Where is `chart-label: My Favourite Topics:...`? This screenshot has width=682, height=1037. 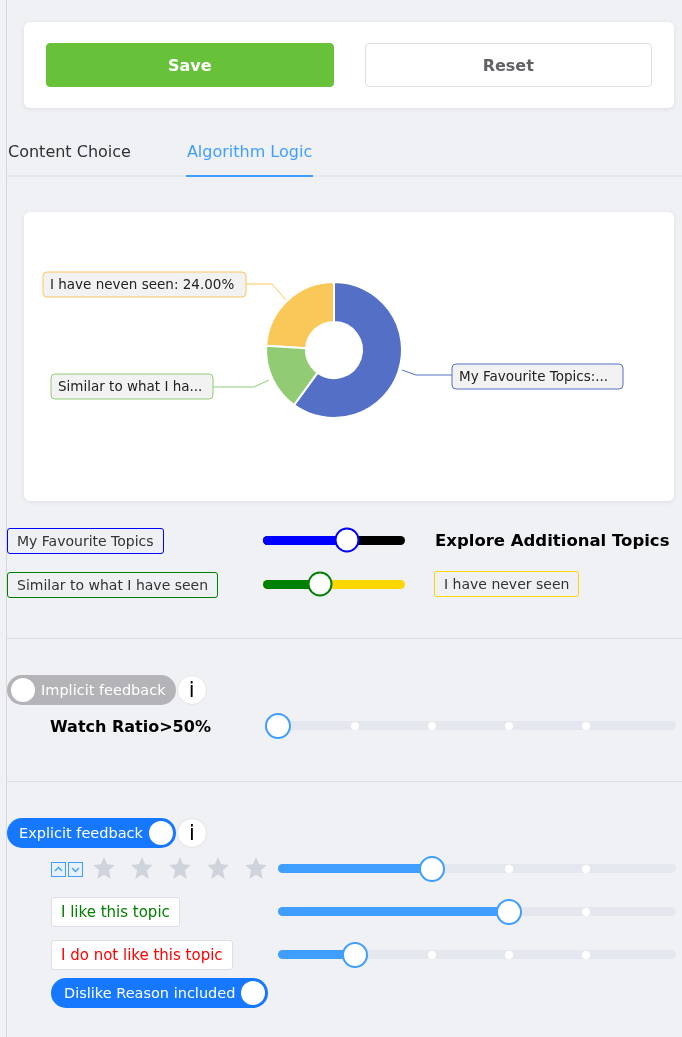 chart-label: My Favourite Topics:... is located at coordinates (537, 376).